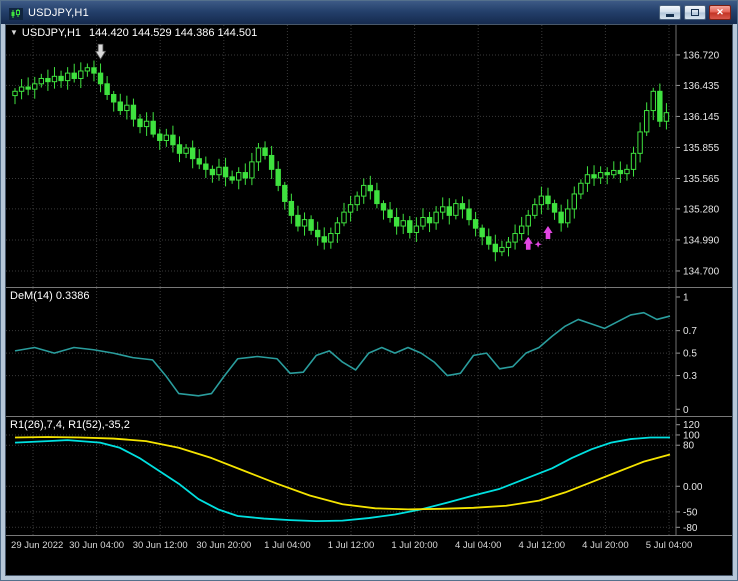 The image size is (738, 581). Describe the element at coordinates (690, 376) in the screenshot. I see `axis-label: 0.3` at that location.